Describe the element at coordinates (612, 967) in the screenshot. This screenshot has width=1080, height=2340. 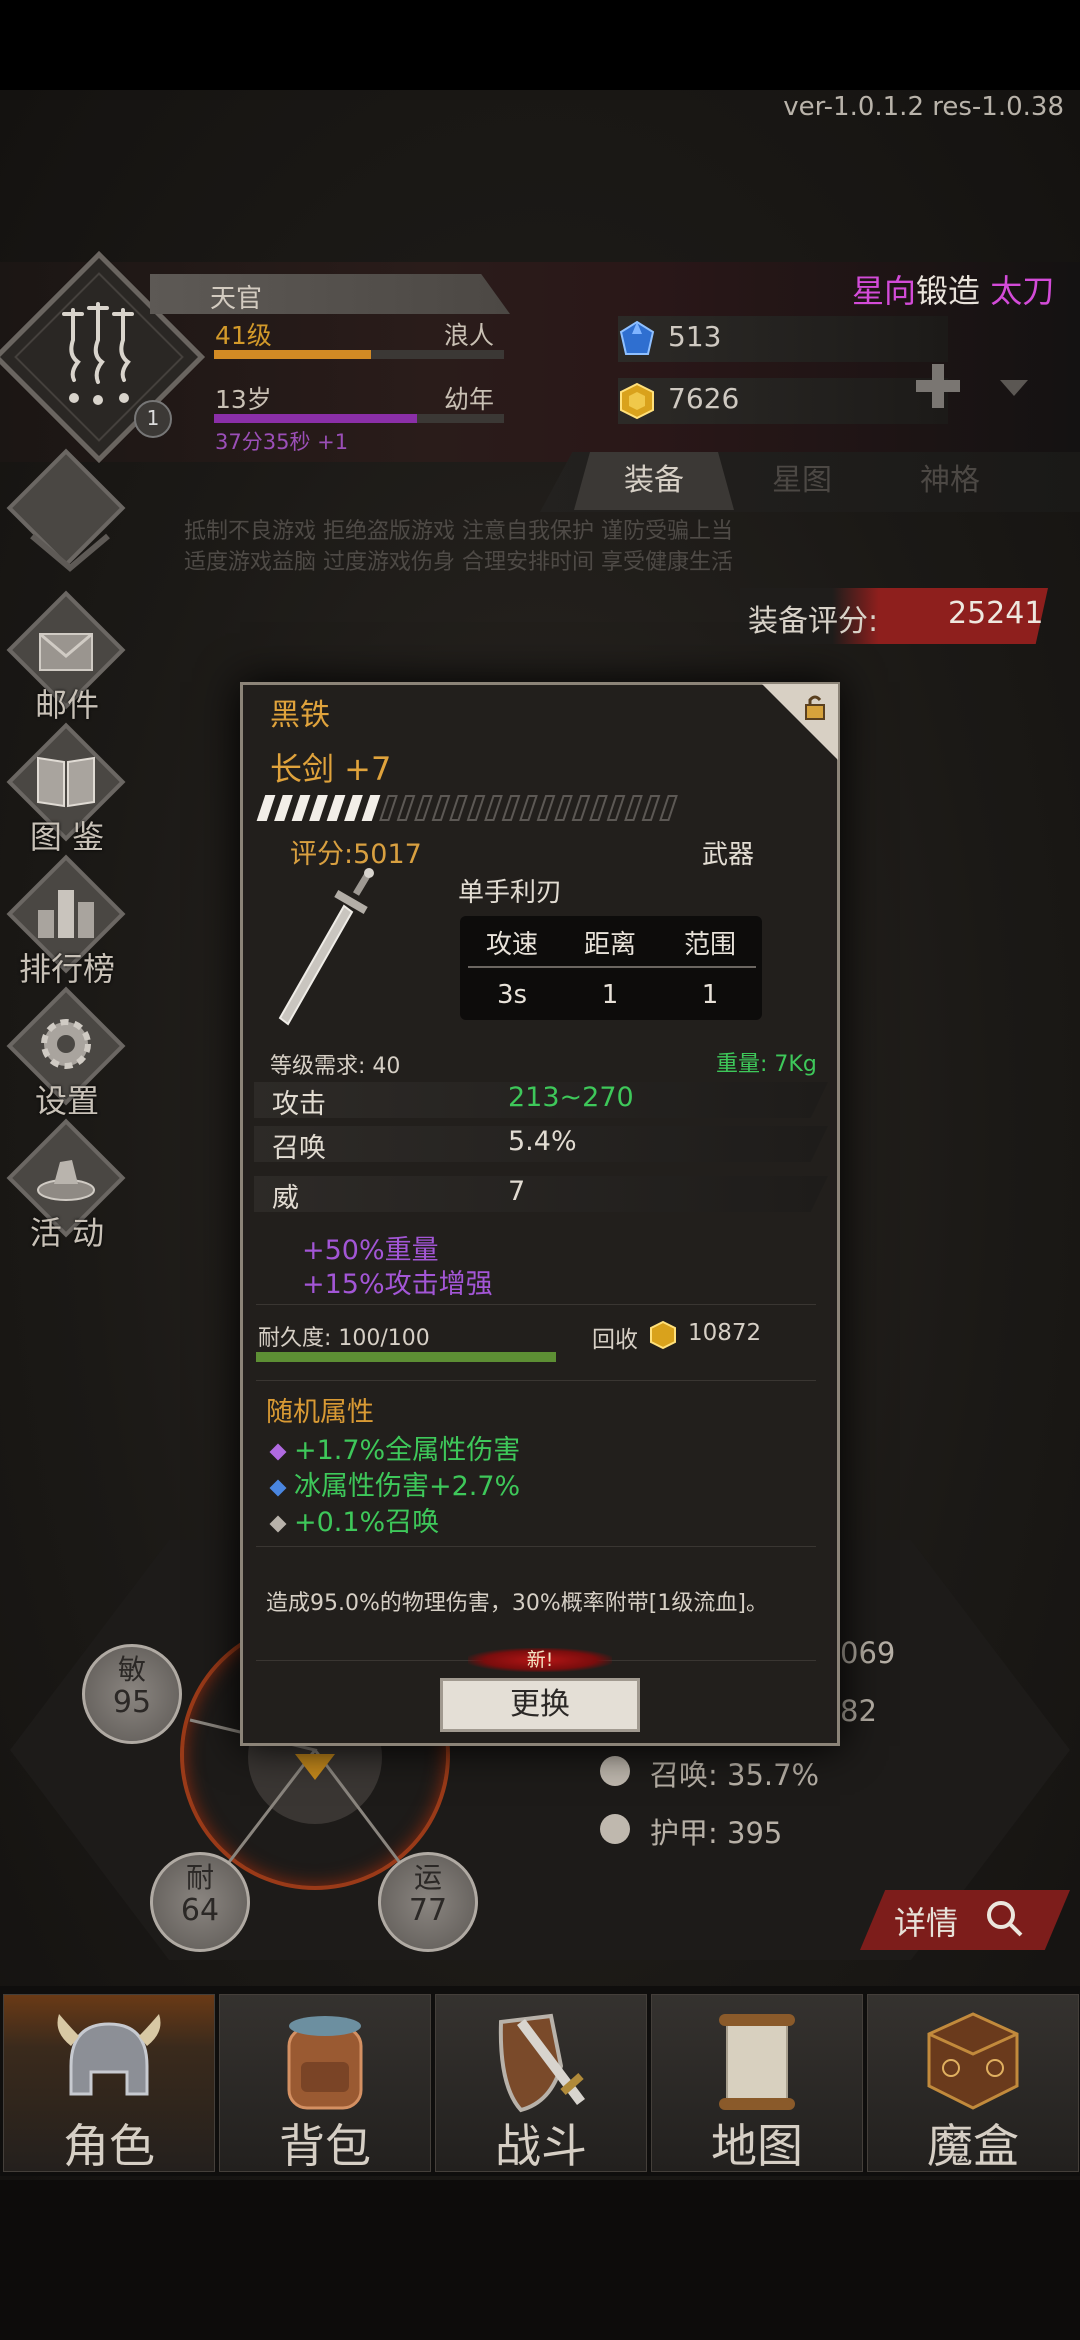
I see `spec-table-divider` at that location.